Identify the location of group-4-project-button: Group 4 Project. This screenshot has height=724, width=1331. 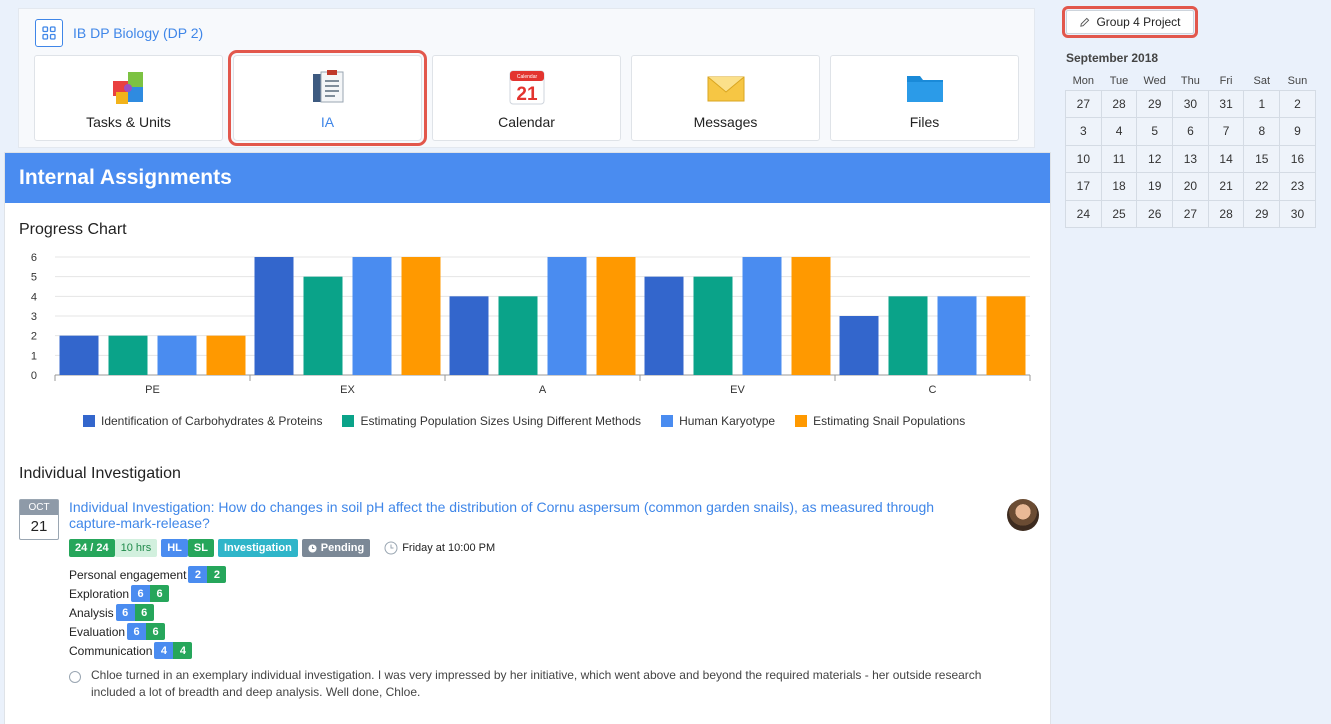
(1130, 22).